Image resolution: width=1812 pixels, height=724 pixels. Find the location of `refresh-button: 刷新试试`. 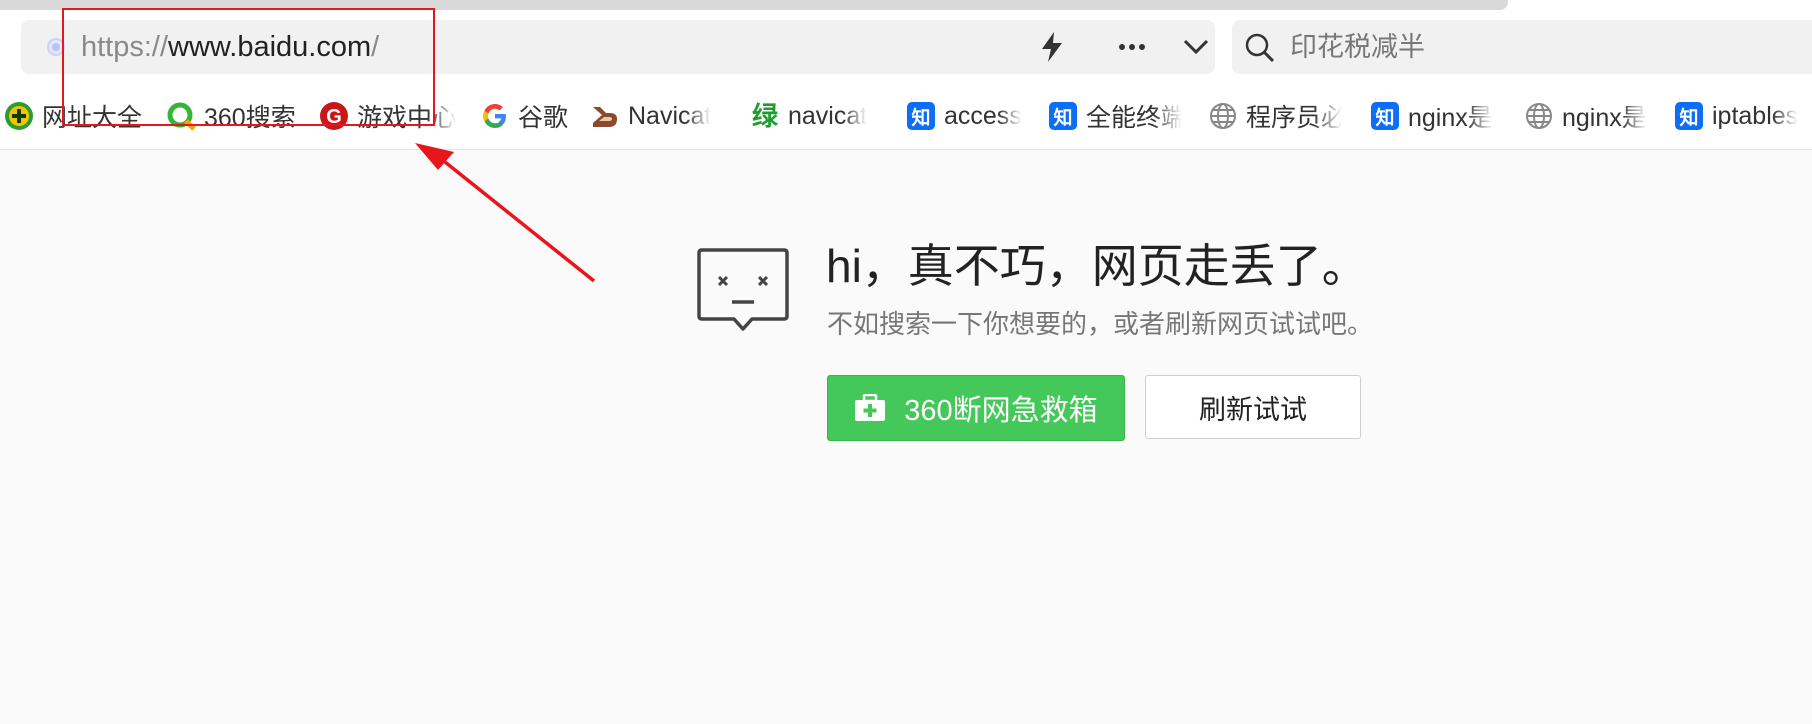

refresh-button: 刷新试试 is located at coordinates (1253, 407).